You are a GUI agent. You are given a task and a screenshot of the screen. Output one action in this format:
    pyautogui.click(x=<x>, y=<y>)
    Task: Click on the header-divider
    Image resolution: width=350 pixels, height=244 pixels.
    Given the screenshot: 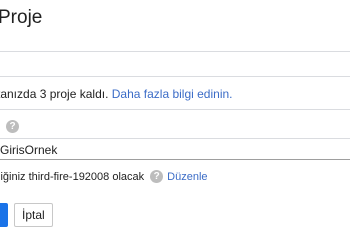 What is the action you would take?
    pyautogui.click(x=175, y=51)
    